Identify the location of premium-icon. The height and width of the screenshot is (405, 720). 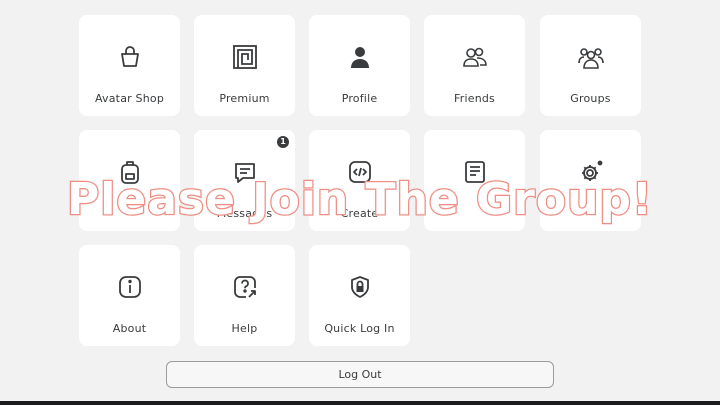
(245, 57).